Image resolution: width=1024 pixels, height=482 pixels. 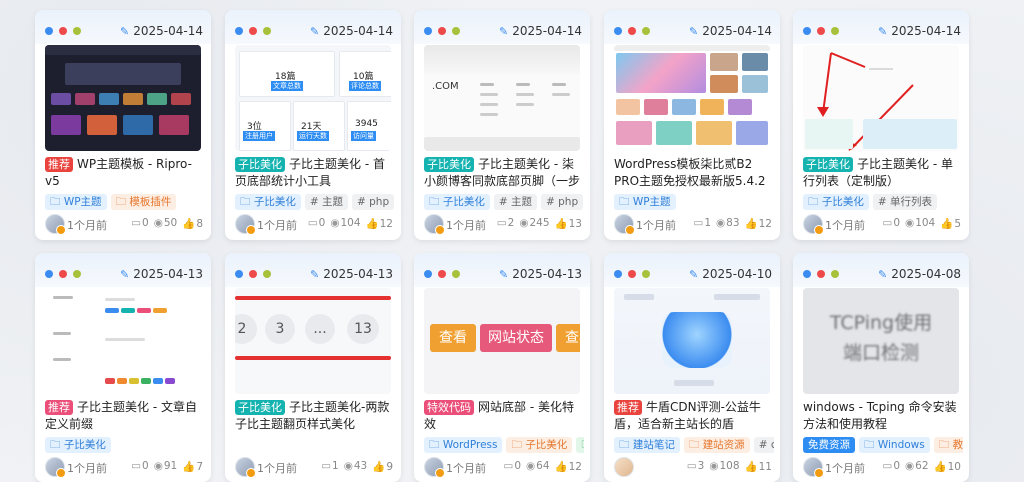 What do you see at coordinates (693, 173) in the screenshot?
I see `post-title: WordPress模板柒比贰B2 PRO主题免授权最新版5.4.2` at bounding box center [693, 173].